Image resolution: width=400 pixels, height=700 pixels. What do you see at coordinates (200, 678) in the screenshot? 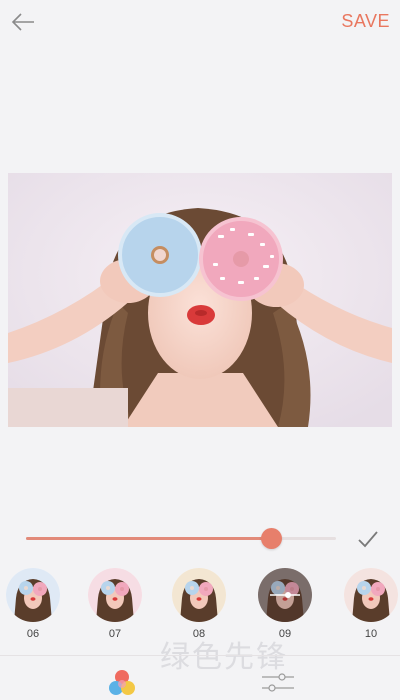
I see `bottom-bar` at bounding box center [200, 678].